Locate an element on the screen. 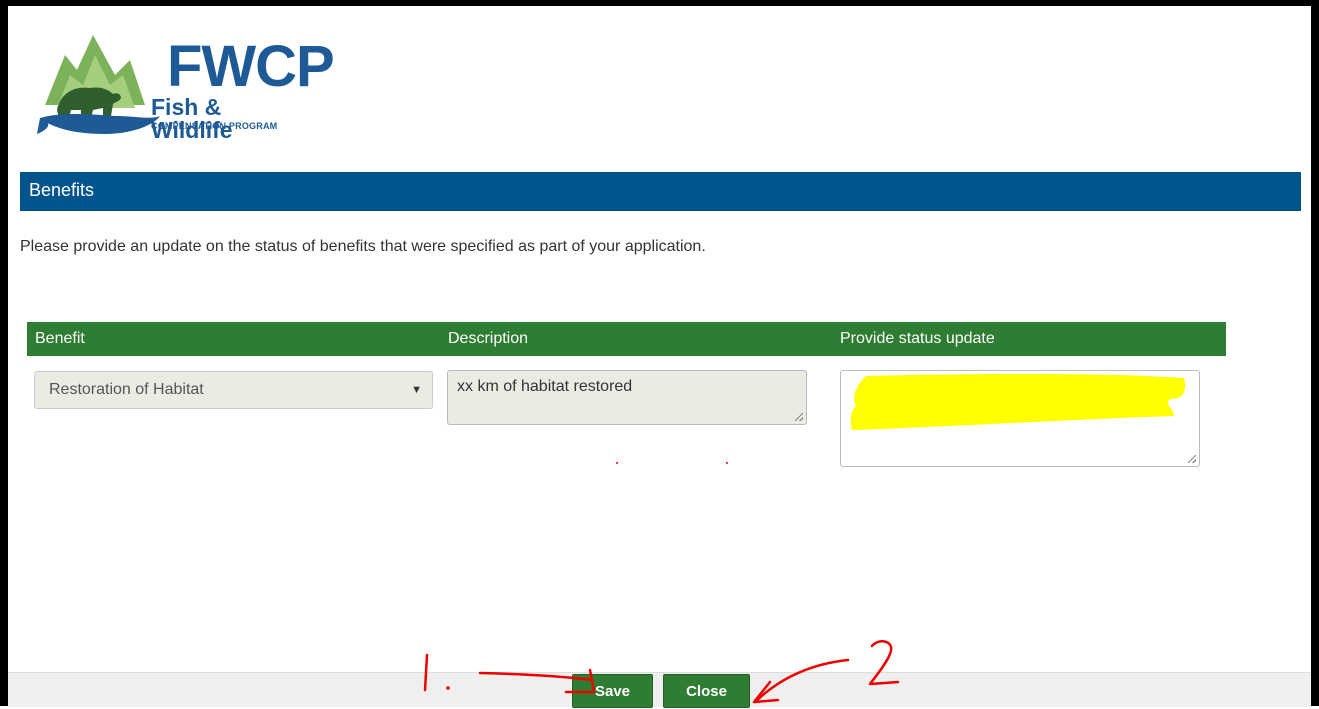  chevron-down-icon: ▼ is located at coordinates (416, 390).